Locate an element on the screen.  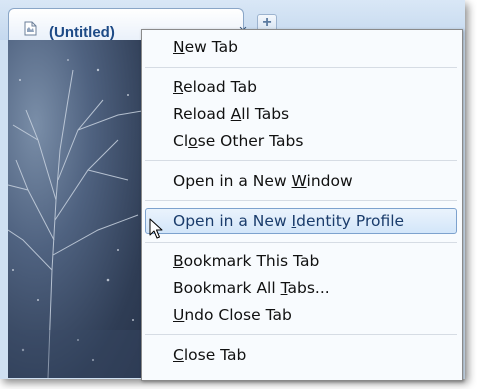
menu-item-open-identity-profile: Open in a New Identity Profile is located at coordinates (288, 221).